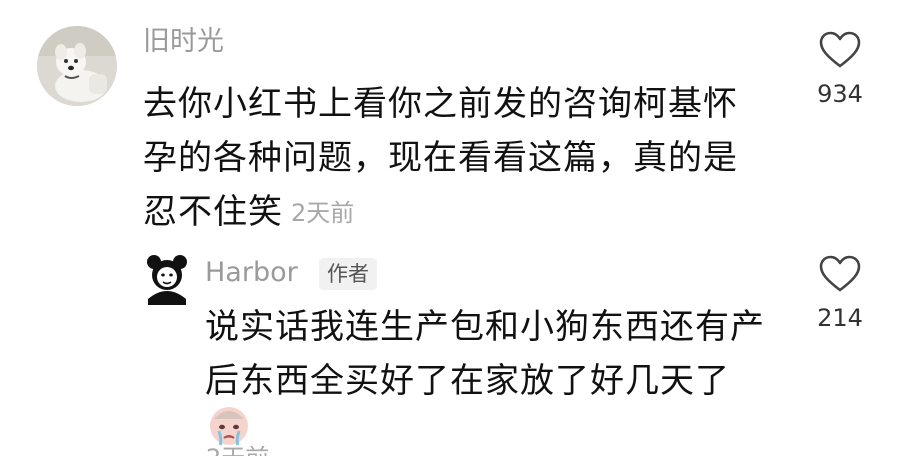 Image resolution: width=900 pixels, height=456 pixels. I want to click on reply-timestamp: 2天前, so click(237, 451).